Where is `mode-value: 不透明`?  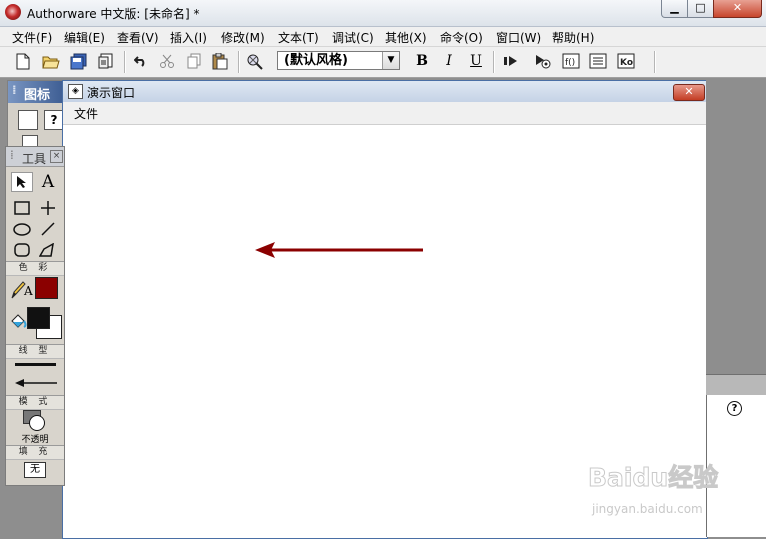
mode-value: 不透明 is located at coordinates (35, 440).